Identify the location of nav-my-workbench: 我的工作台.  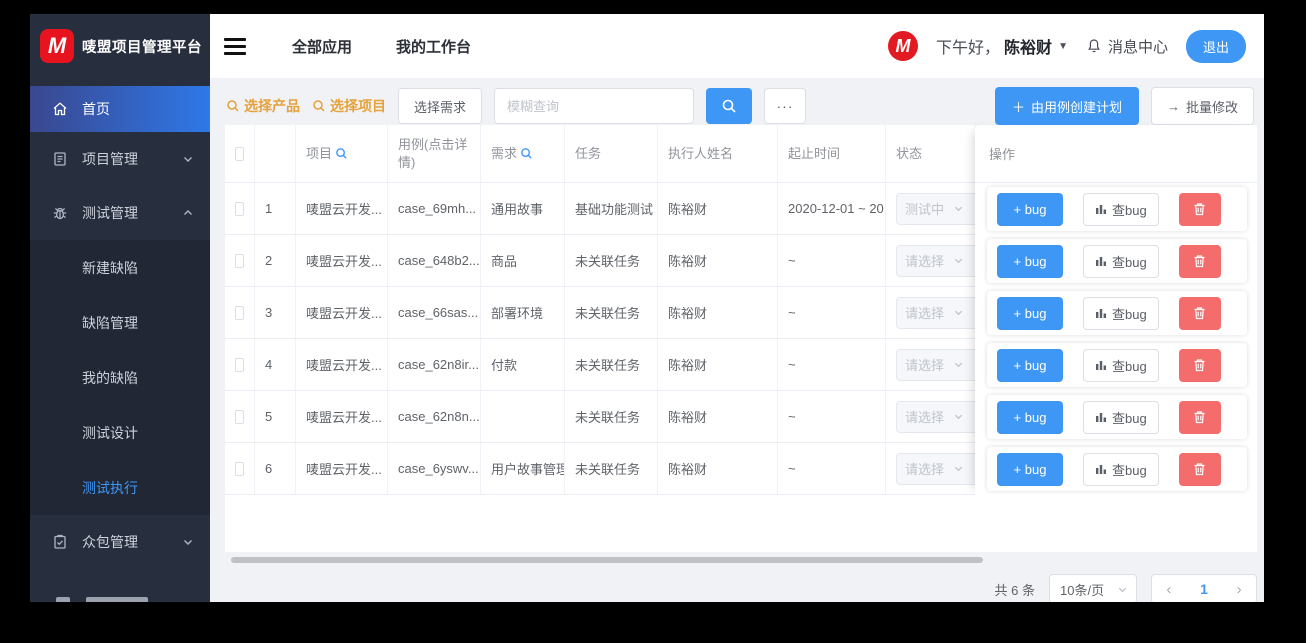
(433, 46).